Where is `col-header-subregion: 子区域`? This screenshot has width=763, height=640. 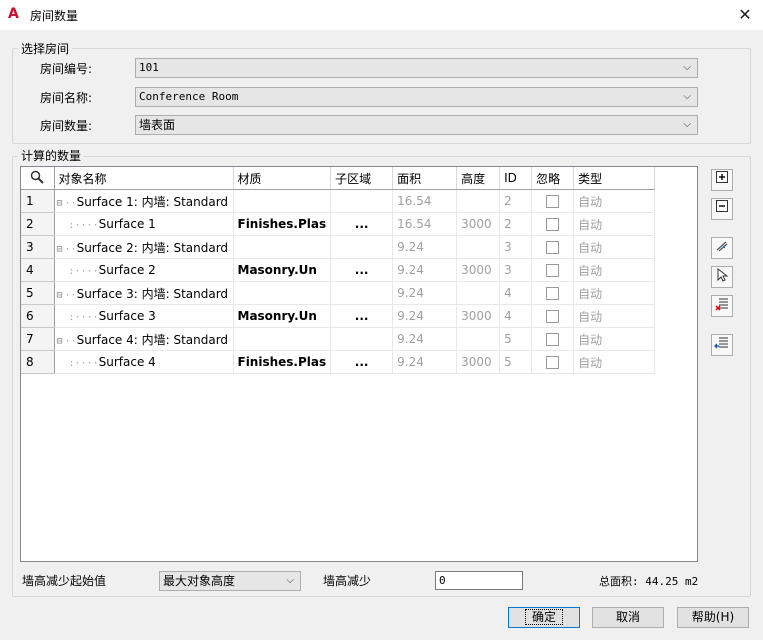 col-header-subregion: 子区域 is located at coordinates (362, 178).